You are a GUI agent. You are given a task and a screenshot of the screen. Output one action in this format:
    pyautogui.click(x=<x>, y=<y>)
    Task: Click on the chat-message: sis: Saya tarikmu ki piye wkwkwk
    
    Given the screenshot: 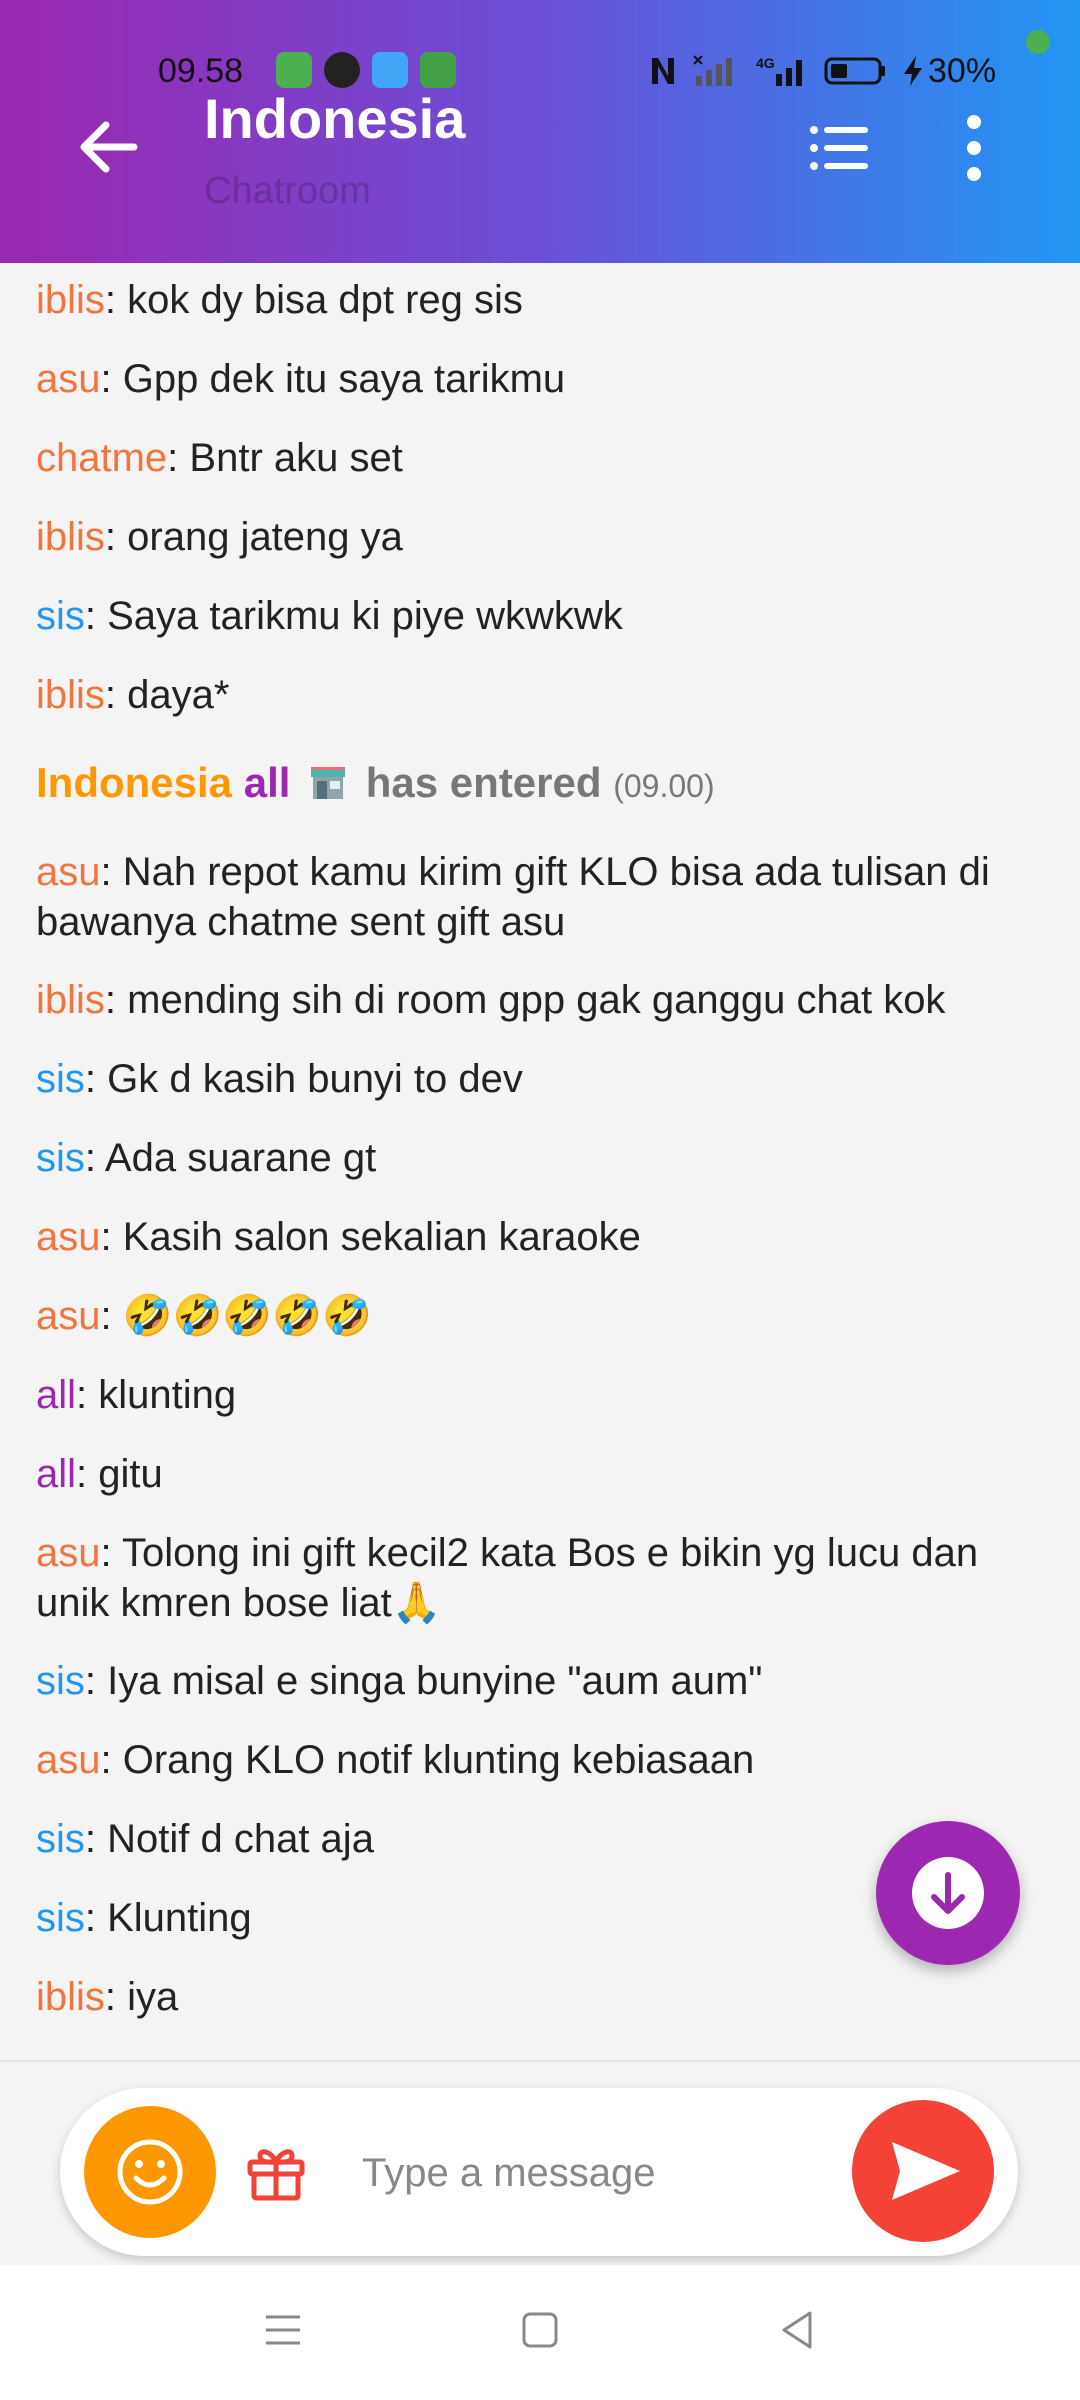 What is the action you would take?
    pyautogui.click(x=541, y=616)
    